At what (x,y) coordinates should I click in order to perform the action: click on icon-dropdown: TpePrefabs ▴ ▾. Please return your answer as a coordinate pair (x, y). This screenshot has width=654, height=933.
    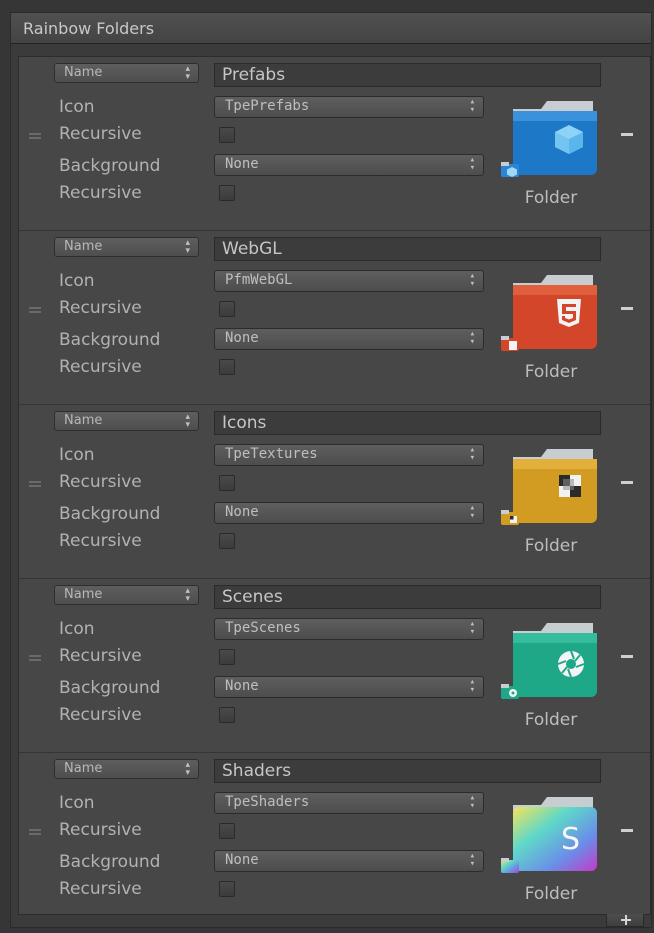
    Looking at the image, I should click on (349, 107).